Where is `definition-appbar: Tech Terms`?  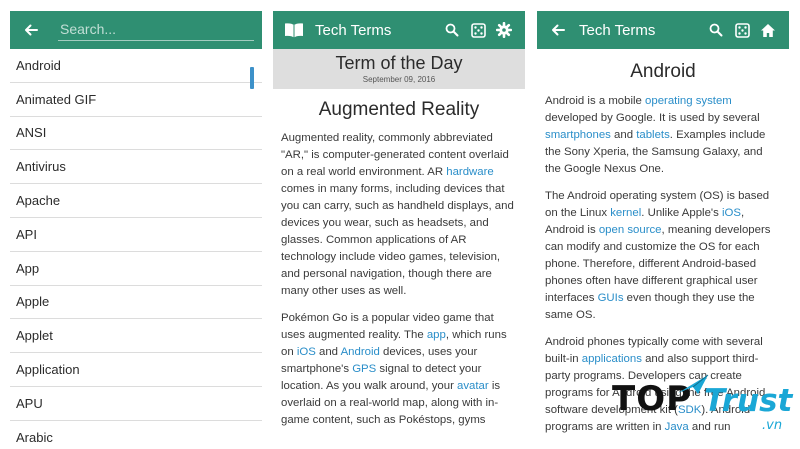
definition-appbar: Tech Terms is located at coordinates (663, 30).